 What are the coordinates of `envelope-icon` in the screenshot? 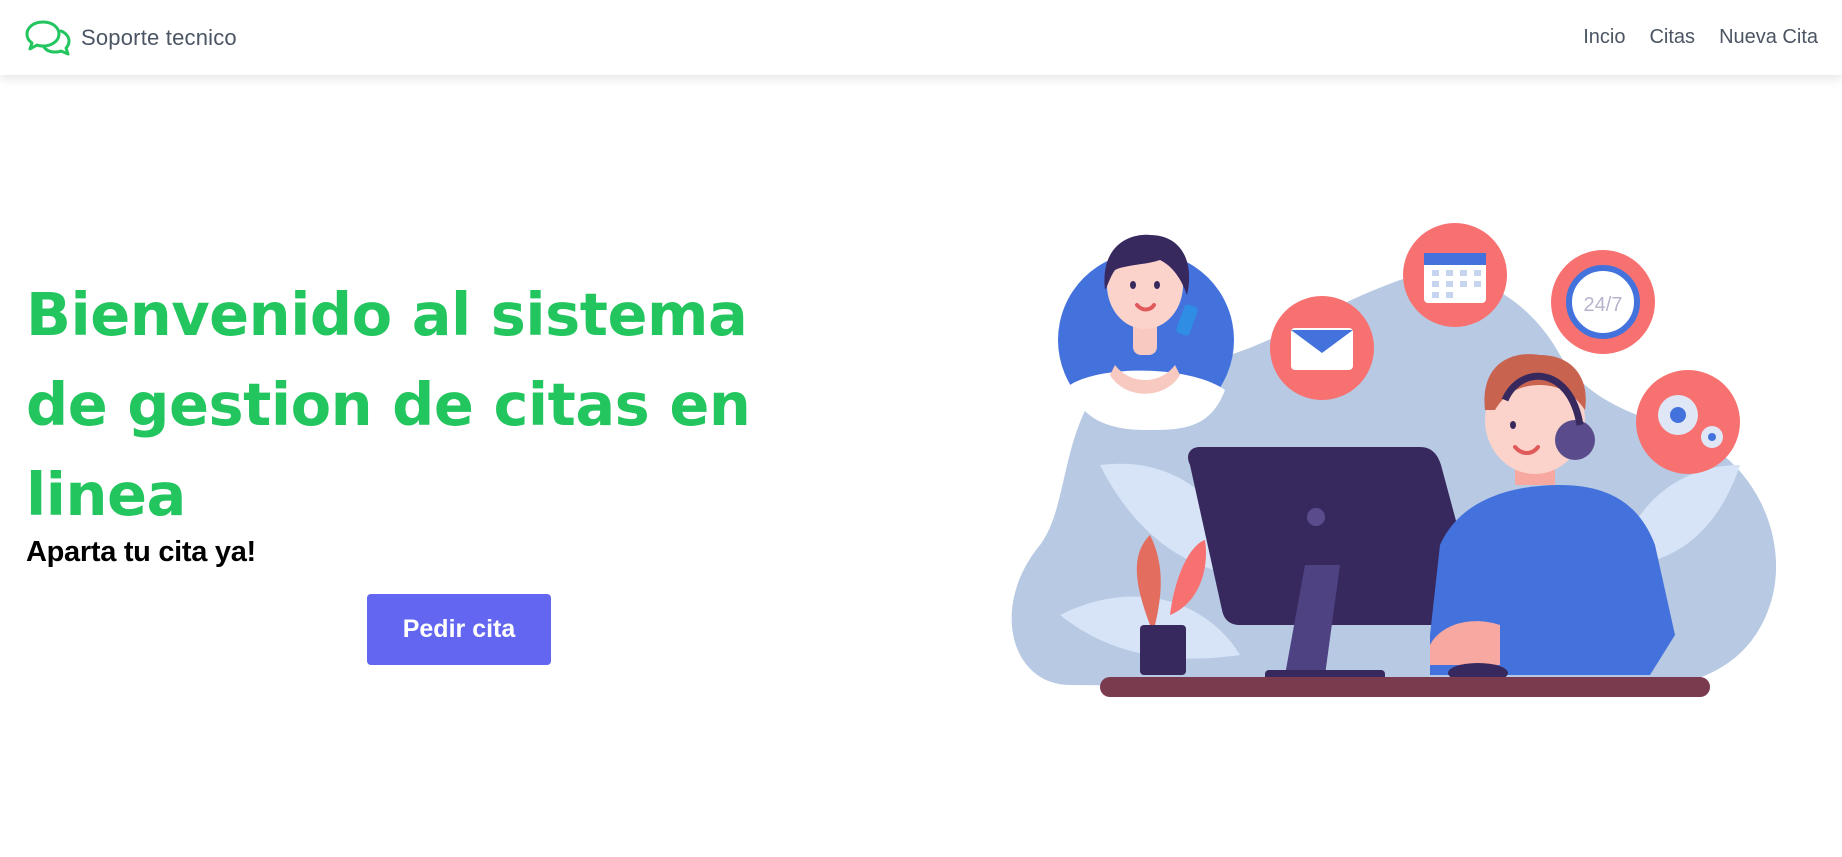 It's located at (1322, 348).